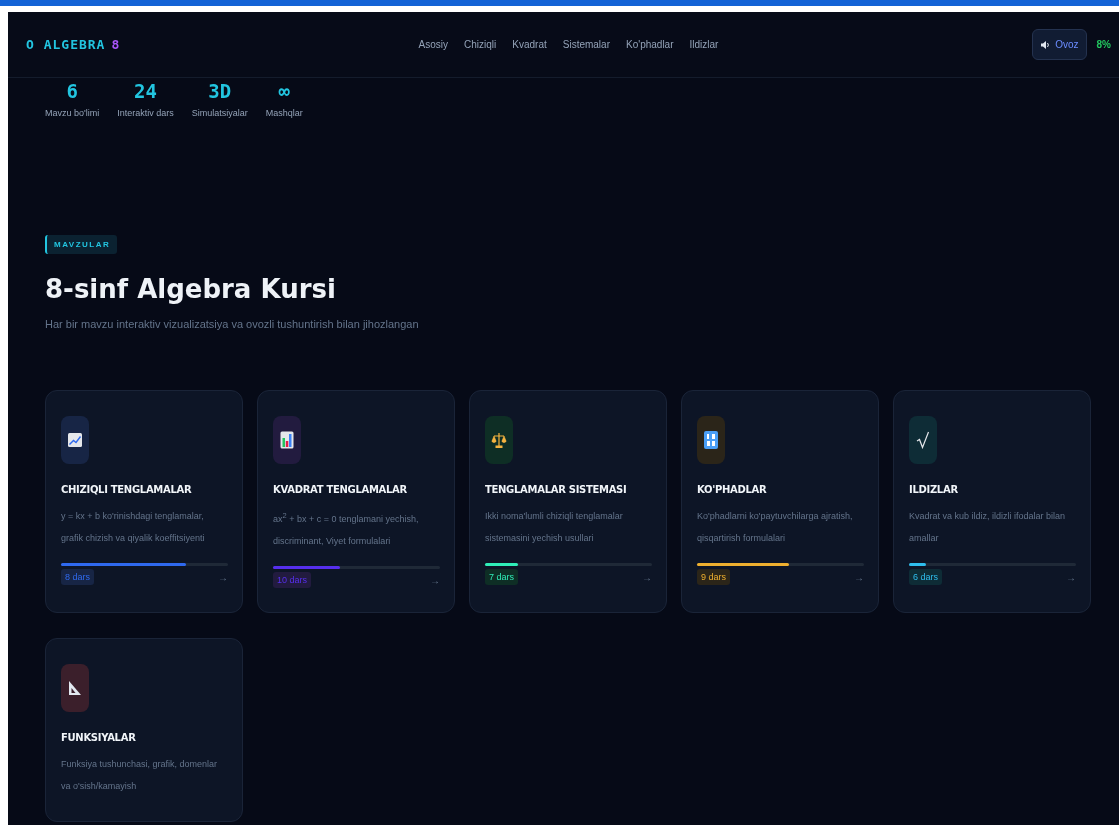 The width and height of the screenshot is (1119, 825). I want to click on line-chart-icon, so click(75, 440).